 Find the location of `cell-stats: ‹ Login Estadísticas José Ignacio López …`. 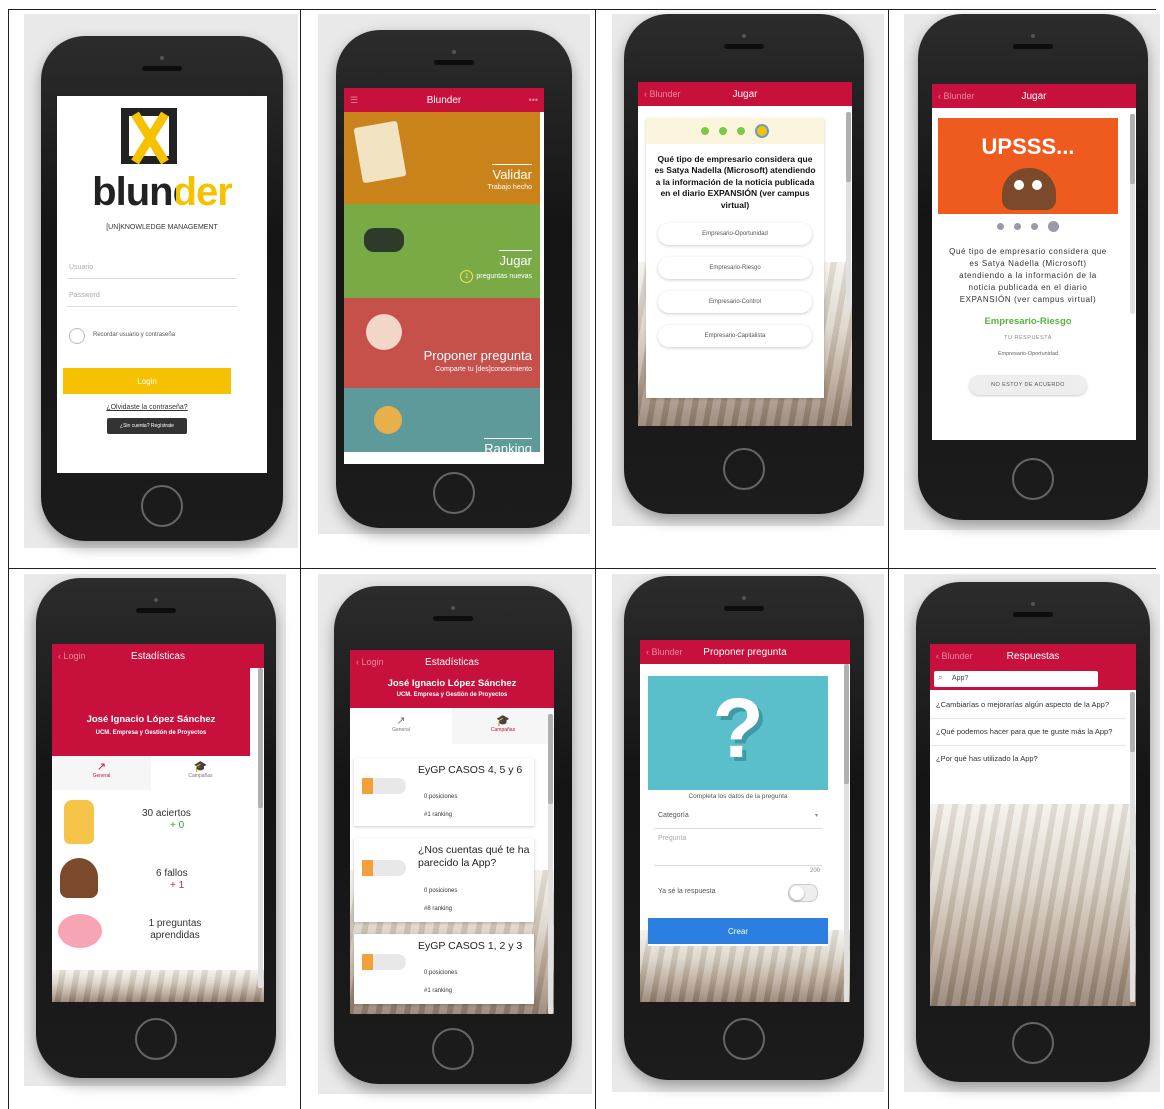

cell-stats: ‹ Login Estadísticas José Ignacio López … is located at coordinates (155, 830).